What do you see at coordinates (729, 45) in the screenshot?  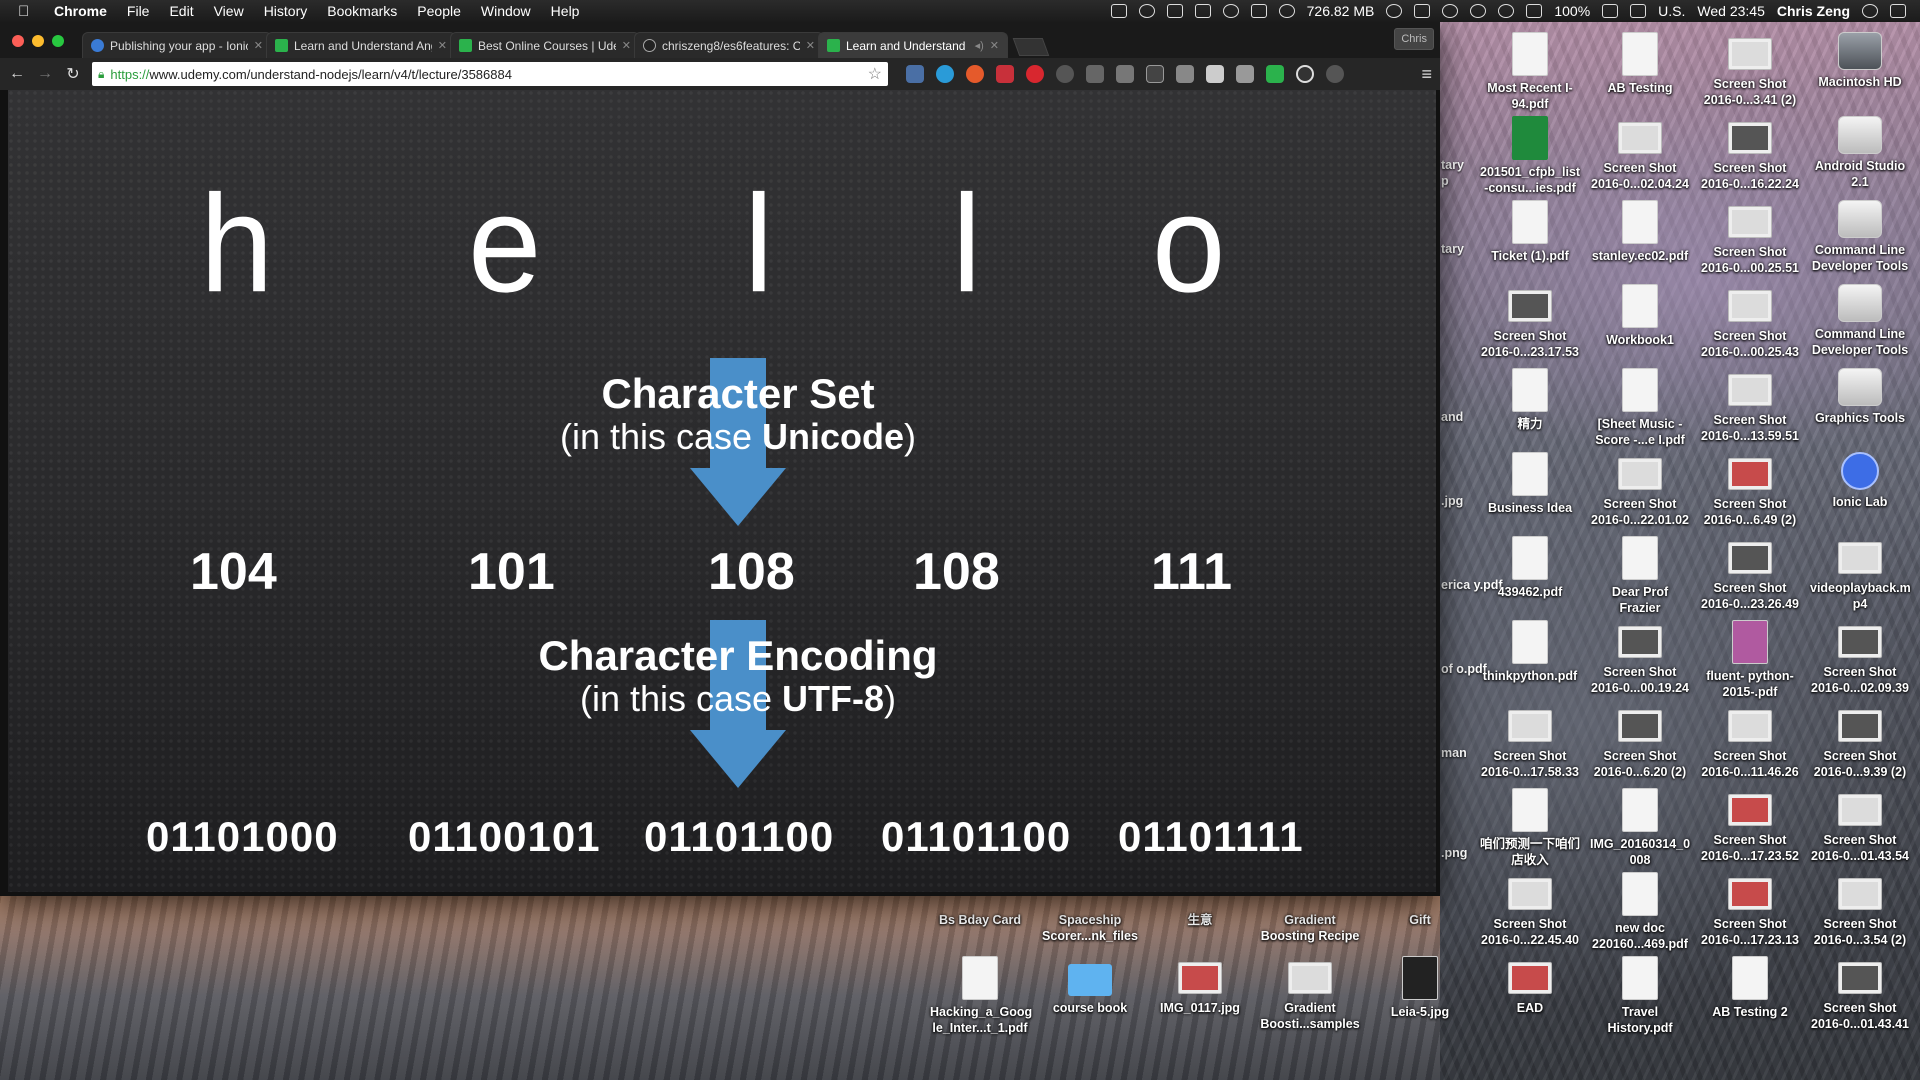 I see `browser-tab: chriszeng8/es6features: O ✕` at bounding box center [729, 45].